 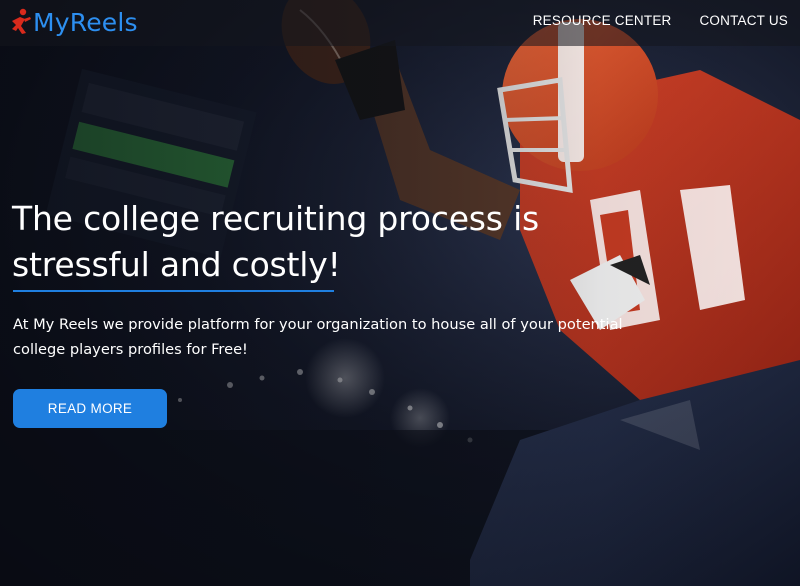 I want to click on runner-logo-icon, so click(x=21, y=21).